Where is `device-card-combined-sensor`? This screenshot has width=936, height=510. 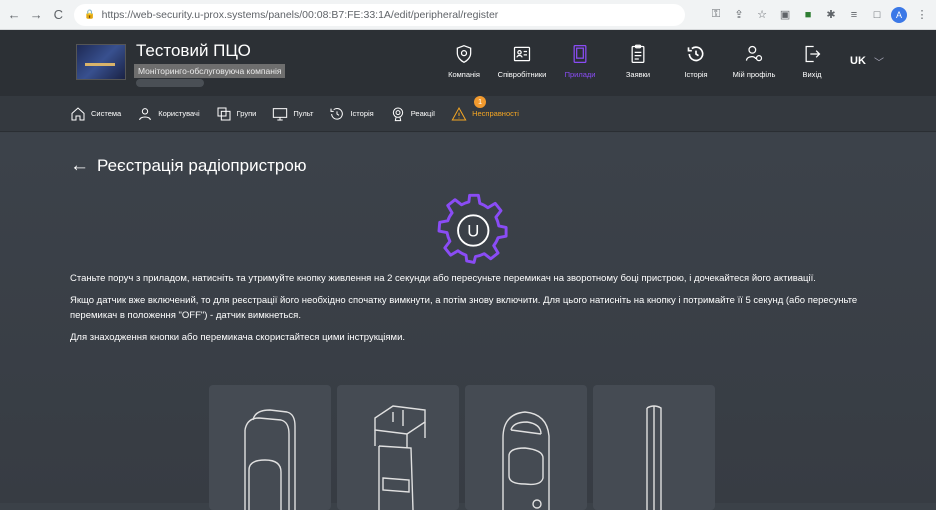 device-card-combined-sensor is located at coordinates (526, 447).